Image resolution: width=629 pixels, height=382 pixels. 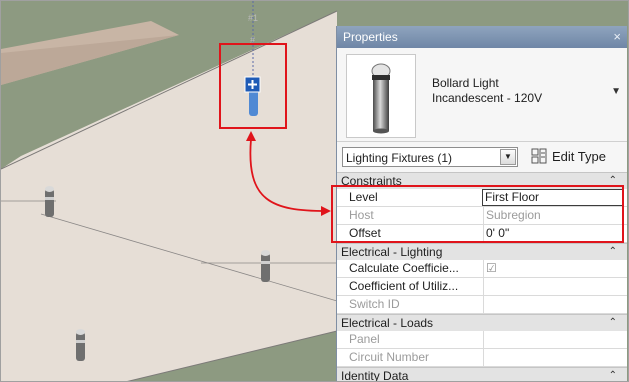 What do you see at coordinates (555, 339) in the screenshot?
I see `panel-value` at bounding box center [555, 339].